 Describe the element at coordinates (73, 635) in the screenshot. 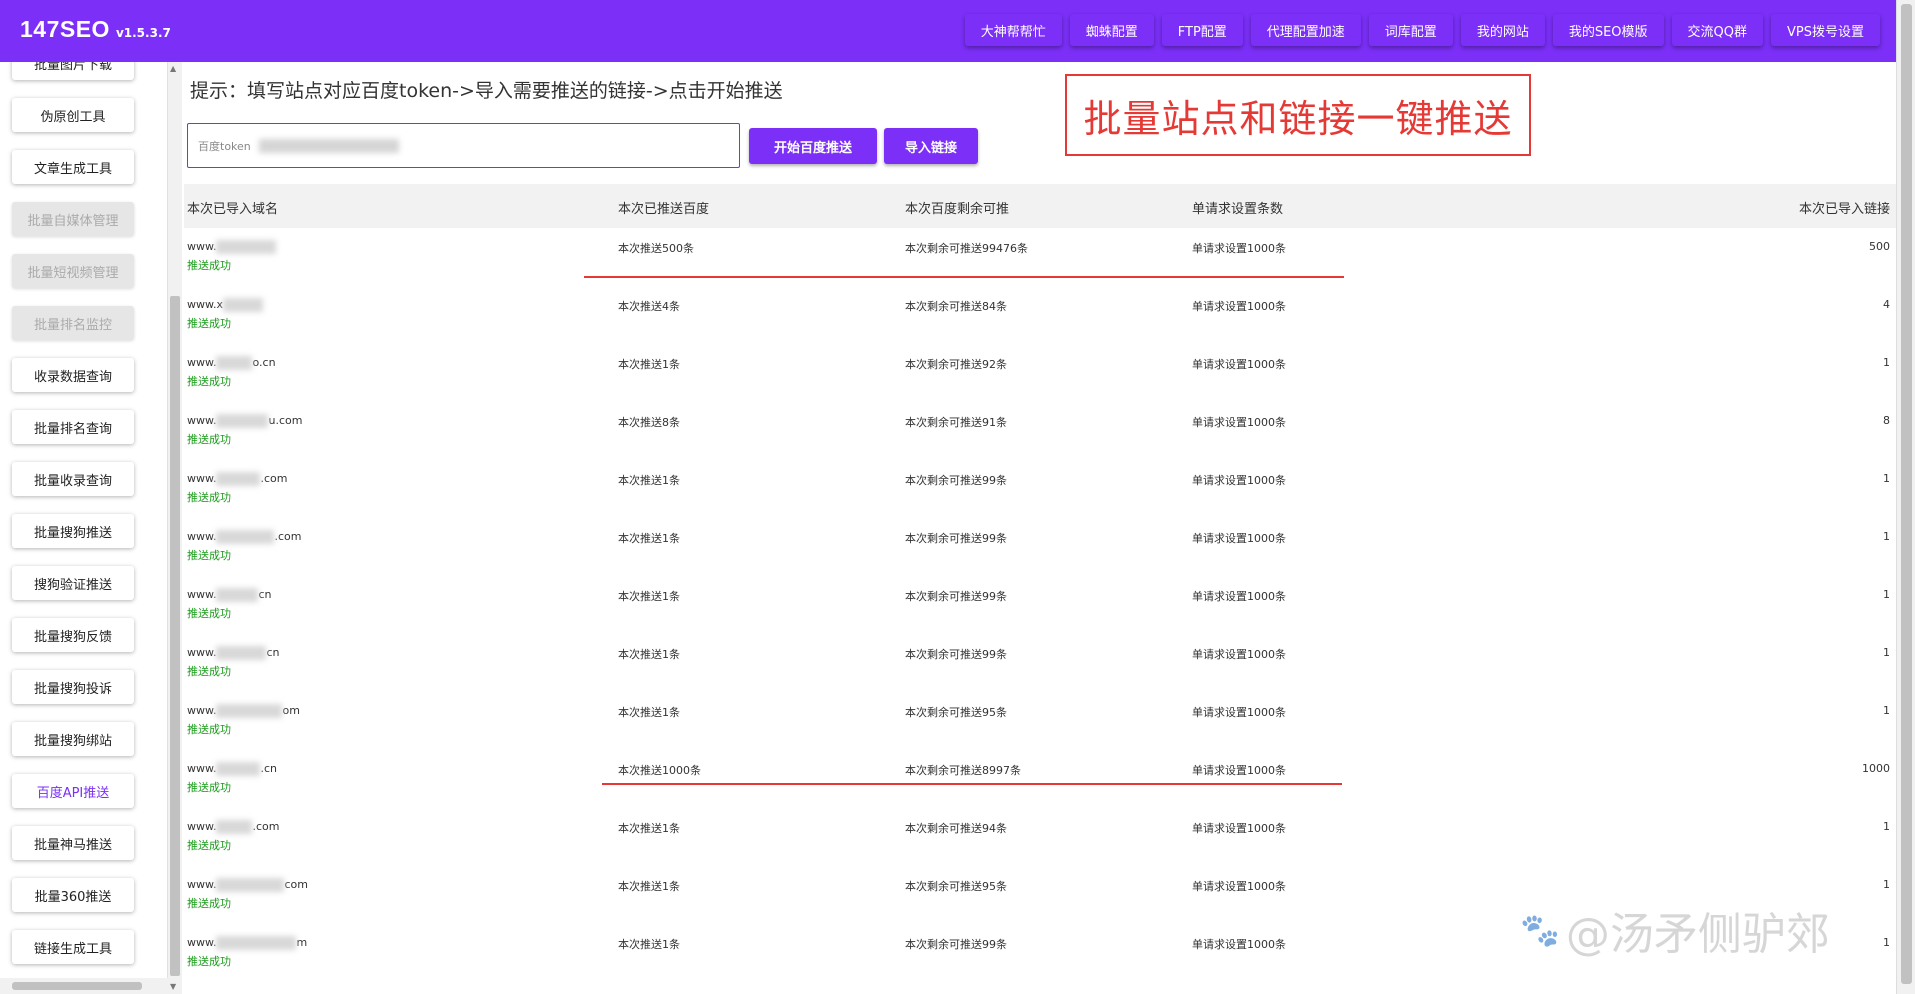

I see `sidebar-item-11: 批量搜狗反馈` at that location.